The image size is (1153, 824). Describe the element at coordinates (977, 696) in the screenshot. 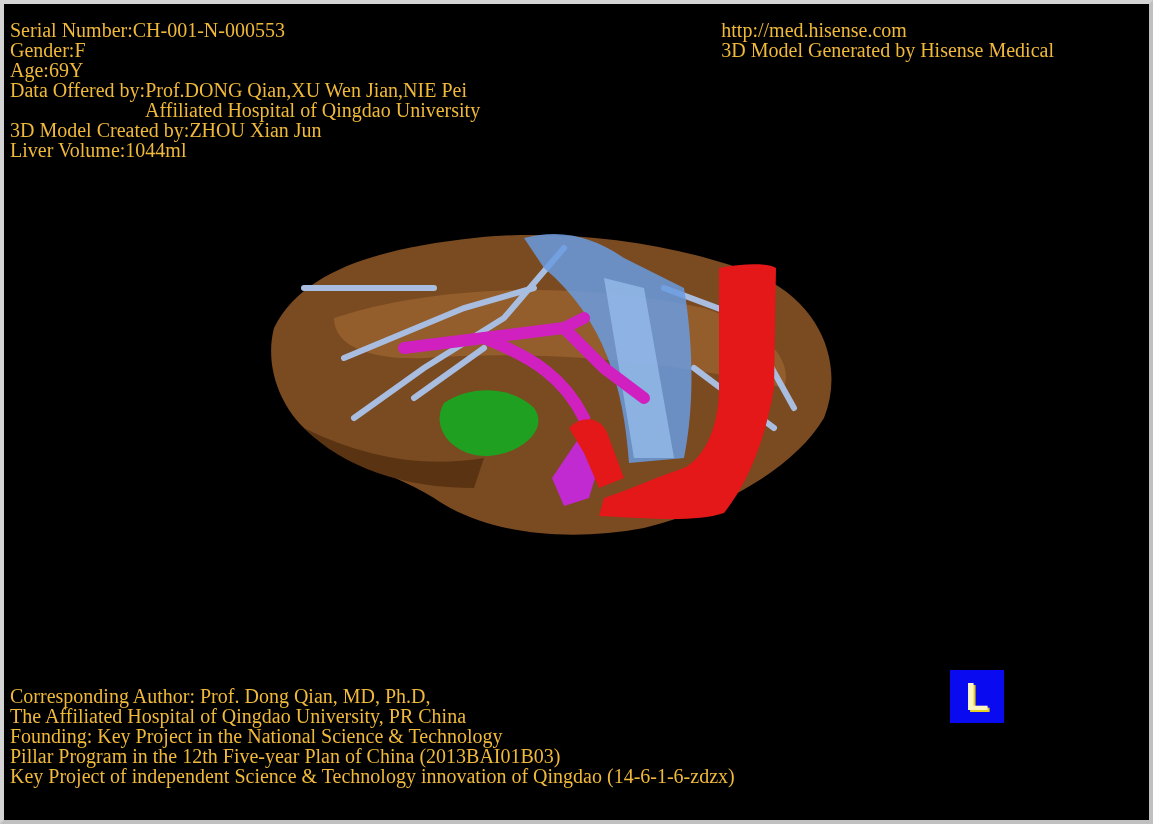

I see `orientation-marker: L` at that location.